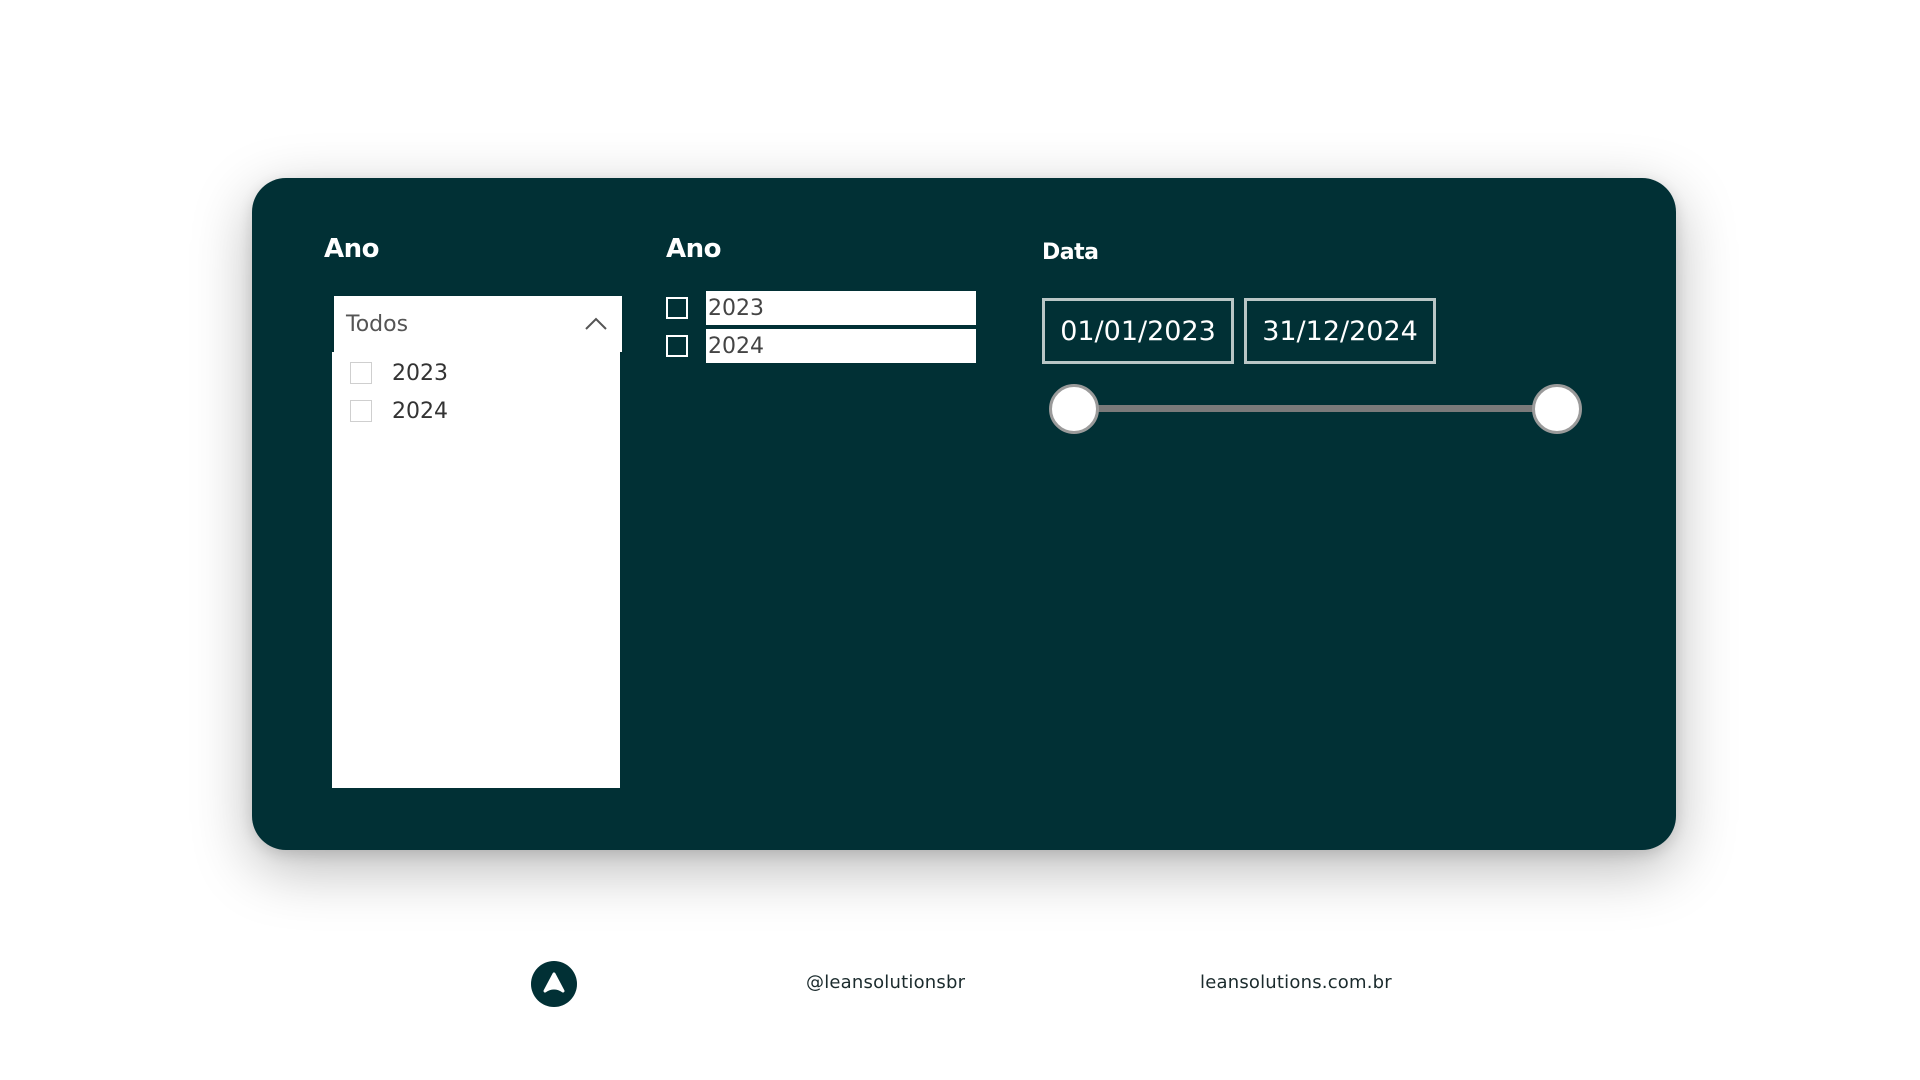  What do you see at coordinates (1557, 409) in the screenshot?
I see `range-end-handle` at bounding box center [1557, 409].